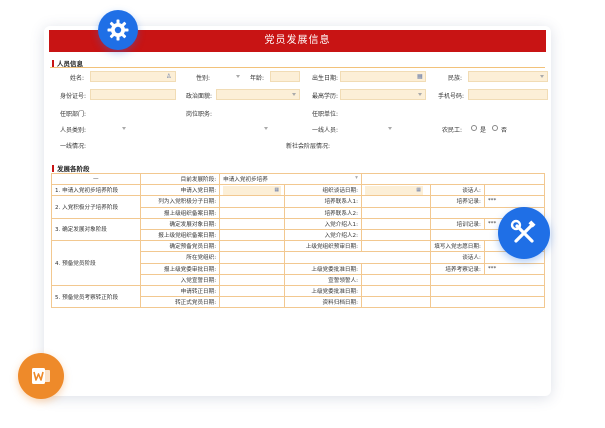  I want to click on table-row: 3. 确定发展对象阶段 确定发展对象日期: 入党介绍人1: 培训记录: ***, so click(298, 229).